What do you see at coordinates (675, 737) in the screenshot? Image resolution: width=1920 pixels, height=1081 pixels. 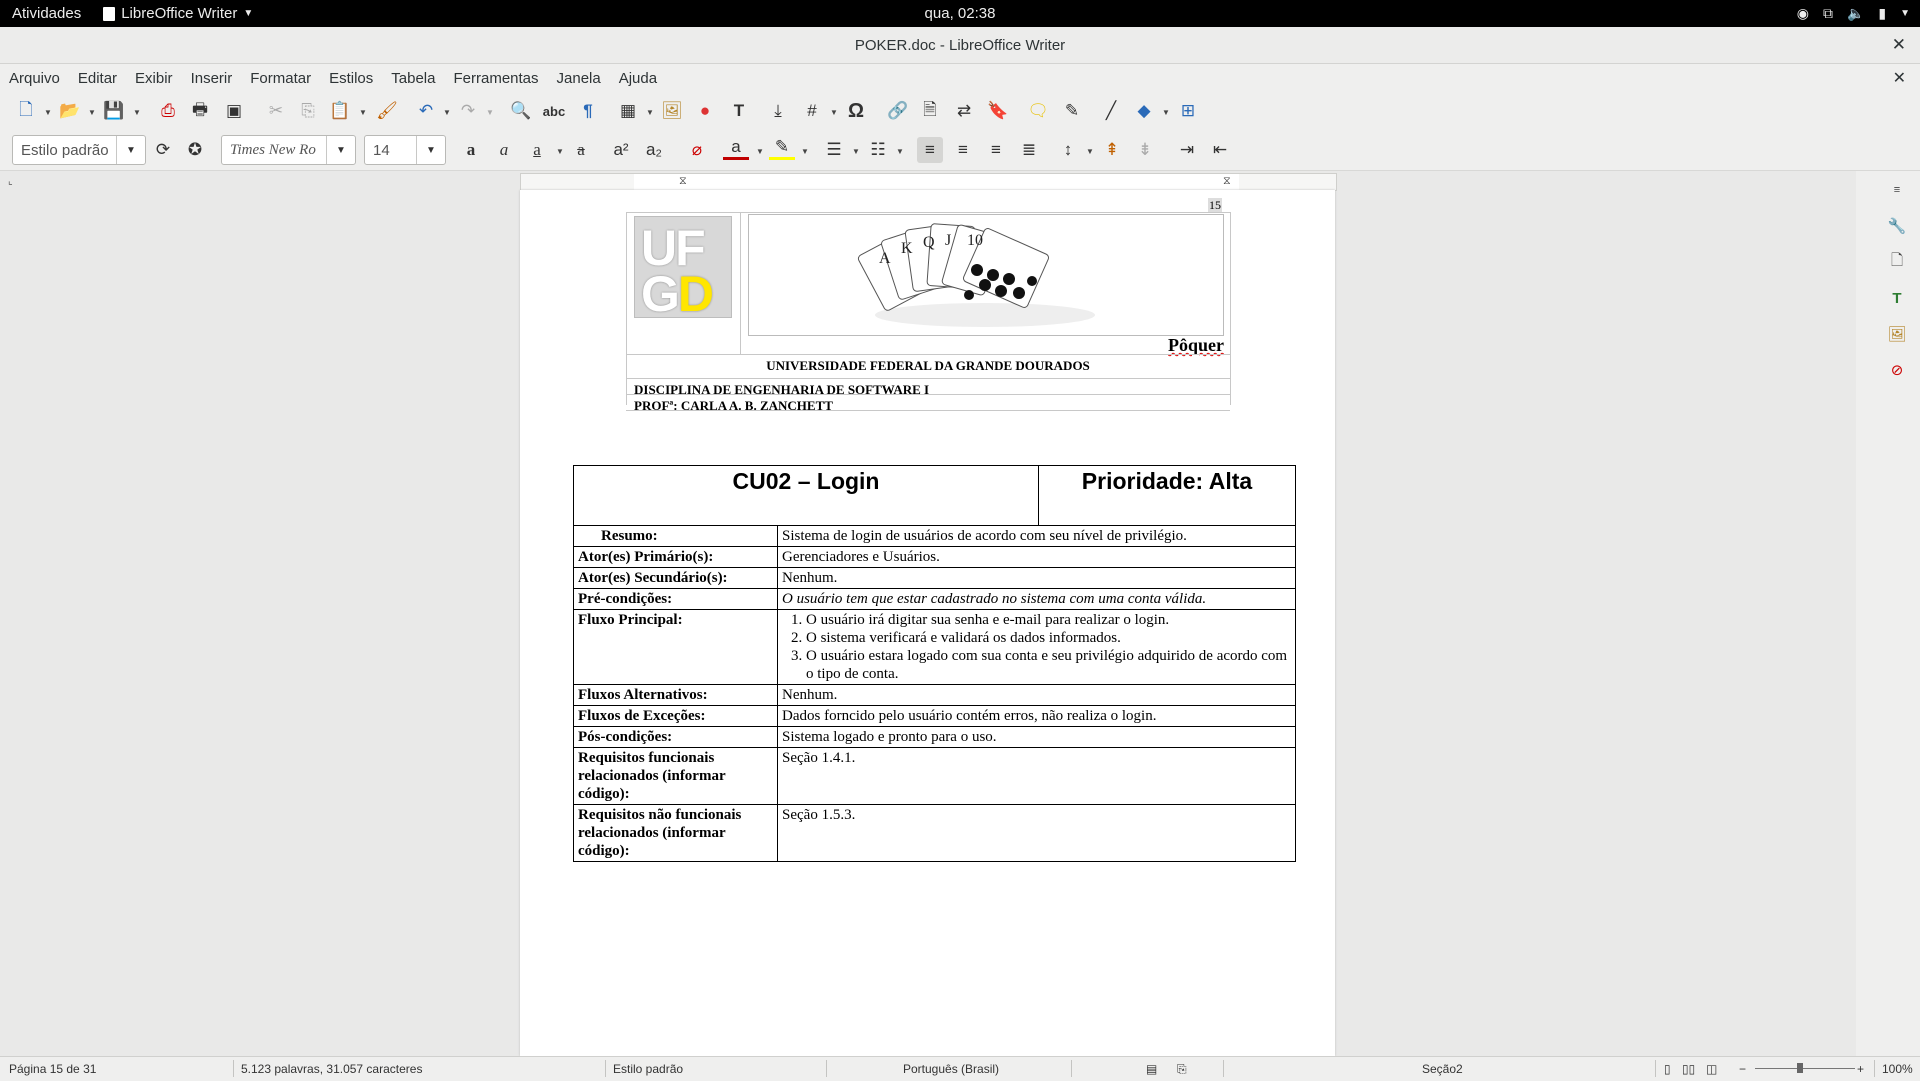 I see `row-label-pos-condicoes: Pós-condições:` at bounding box center [675, 737].